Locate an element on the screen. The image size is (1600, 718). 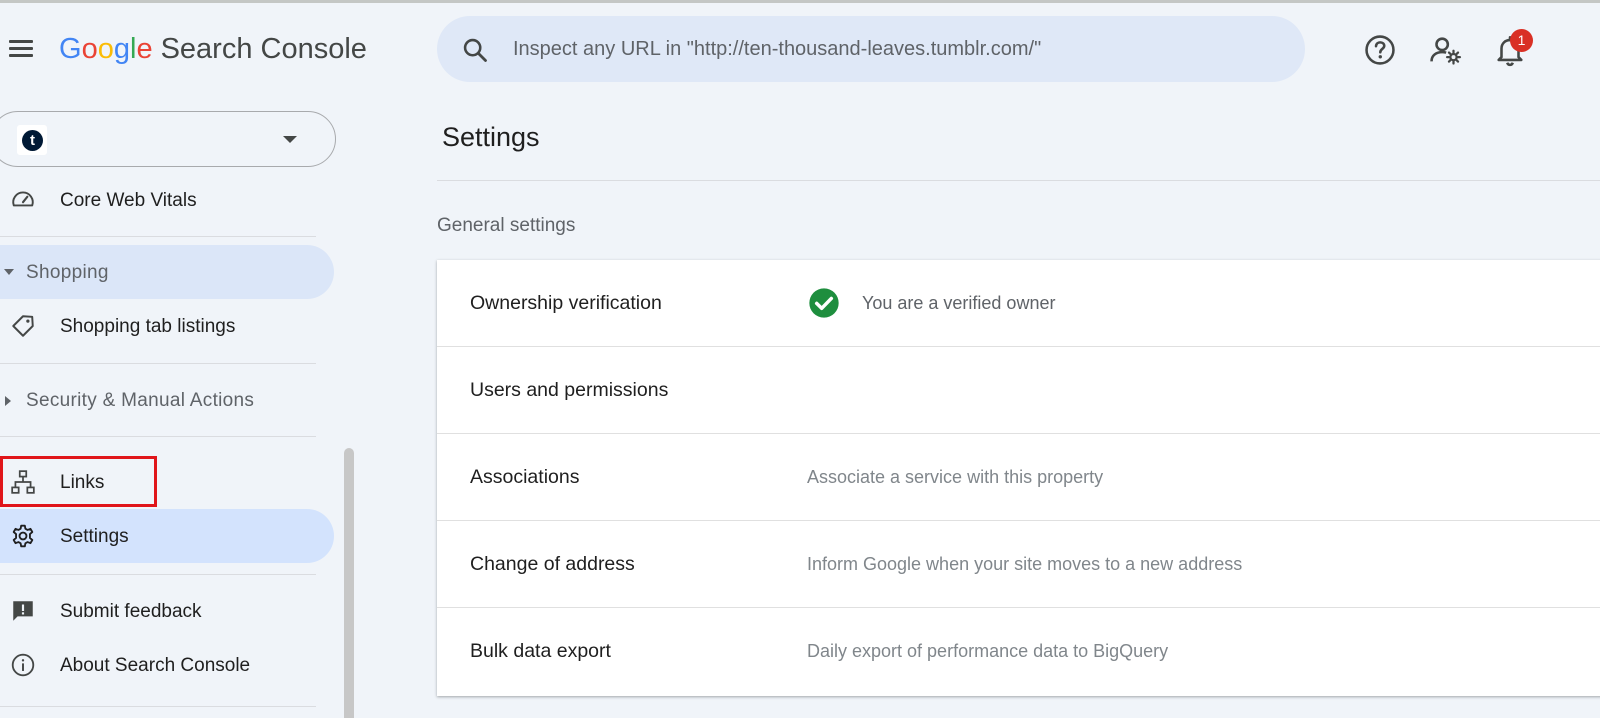
tumblr-icon: t is located at coordinates (32, 140).